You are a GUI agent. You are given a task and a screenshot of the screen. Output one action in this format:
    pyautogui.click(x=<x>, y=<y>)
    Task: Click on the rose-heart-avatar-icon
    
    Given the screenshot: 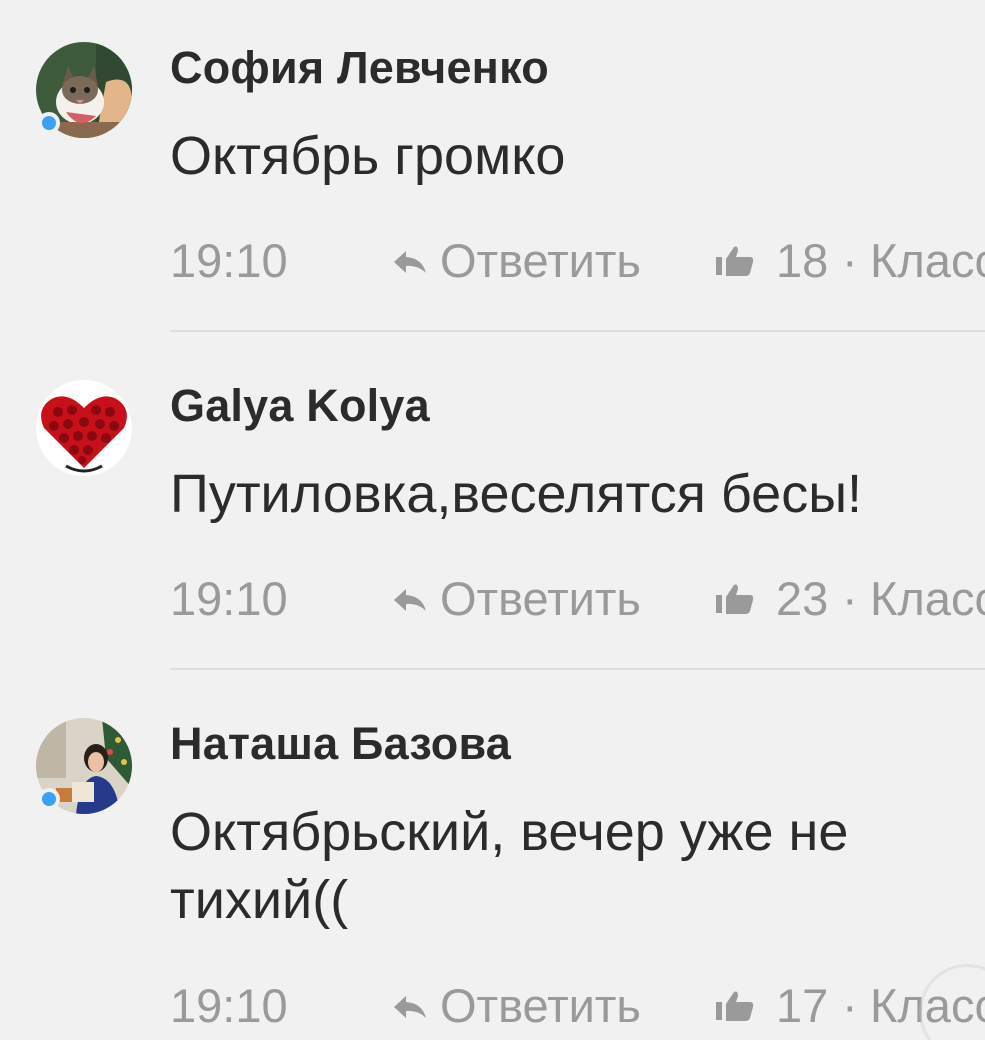 What is the action you would take?
    pyautogui.click(x=84, y=428)
    